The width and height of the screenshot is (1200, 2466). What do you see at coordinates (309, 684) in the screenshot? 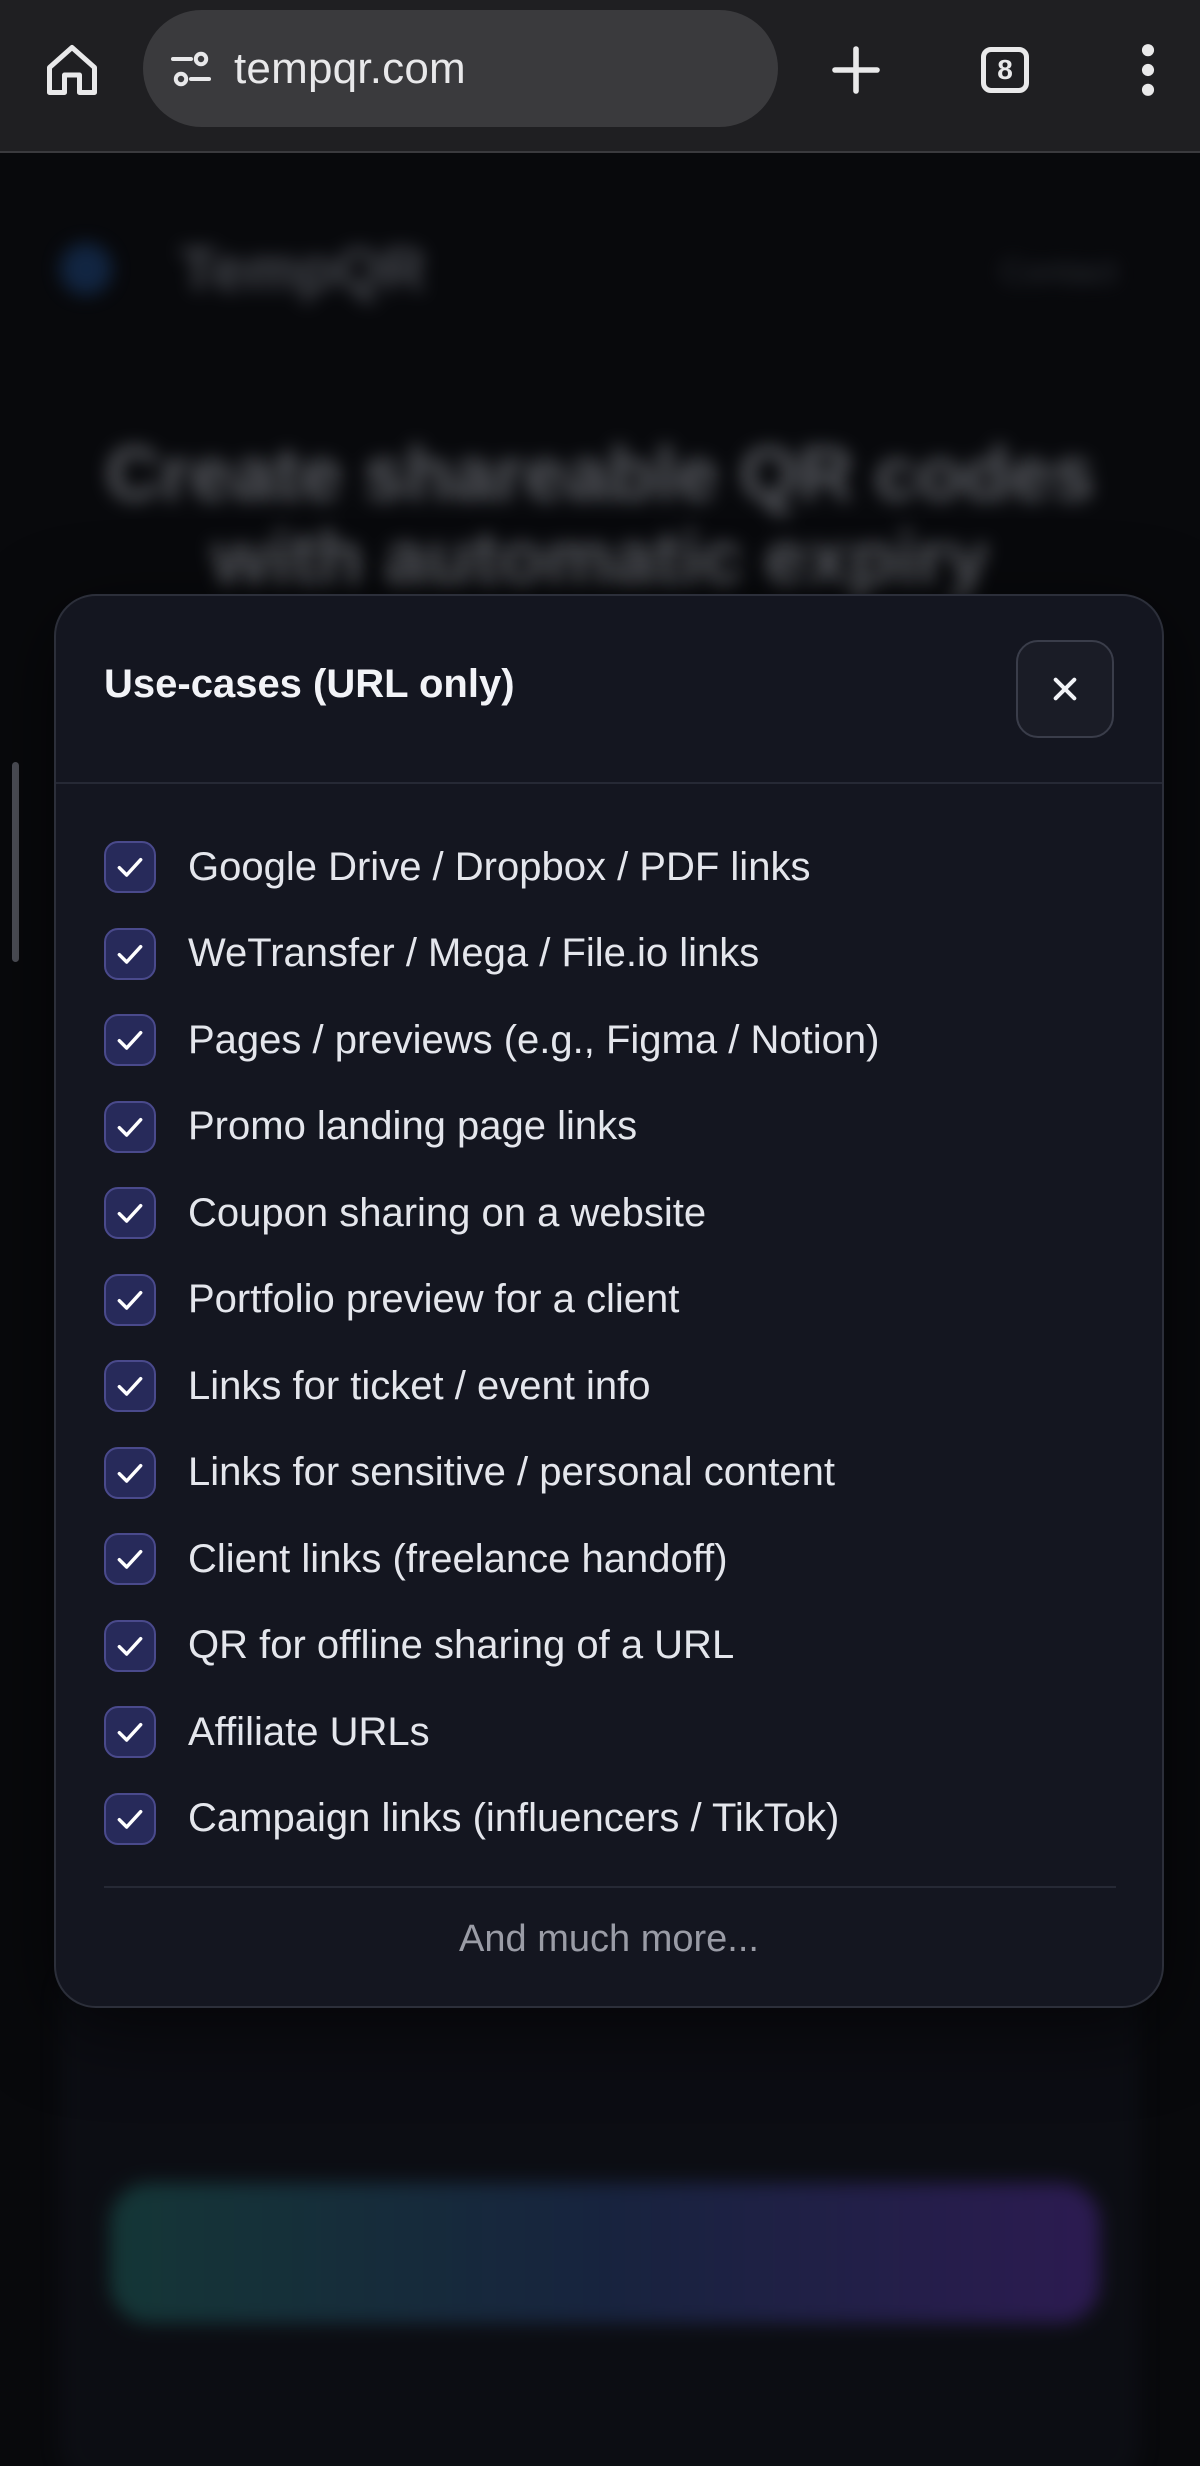
I see `modal-title: Use-cases (URL only)` at bounding box center [309, 684].